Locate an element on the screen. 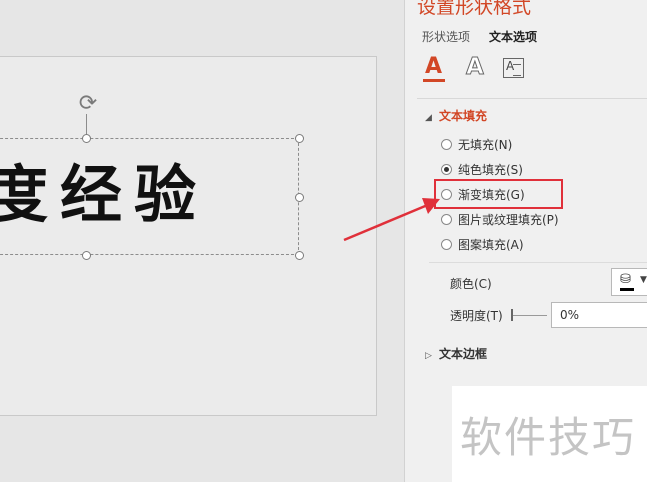 The image size is (647, 482). color-picker-button: ⛁ ▼ is located at coordinates (629, 282).